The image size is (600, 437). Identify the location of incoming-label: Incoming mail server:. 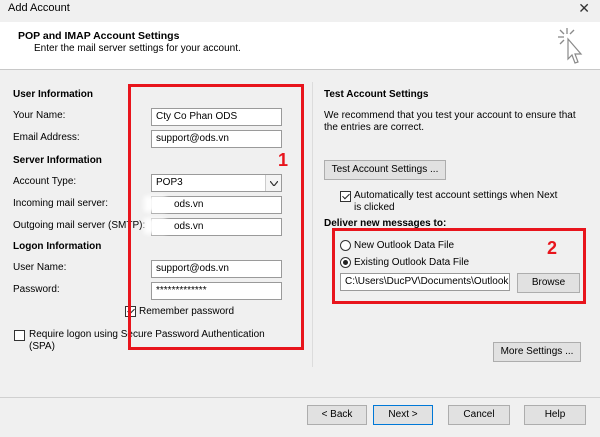
(61, 203).